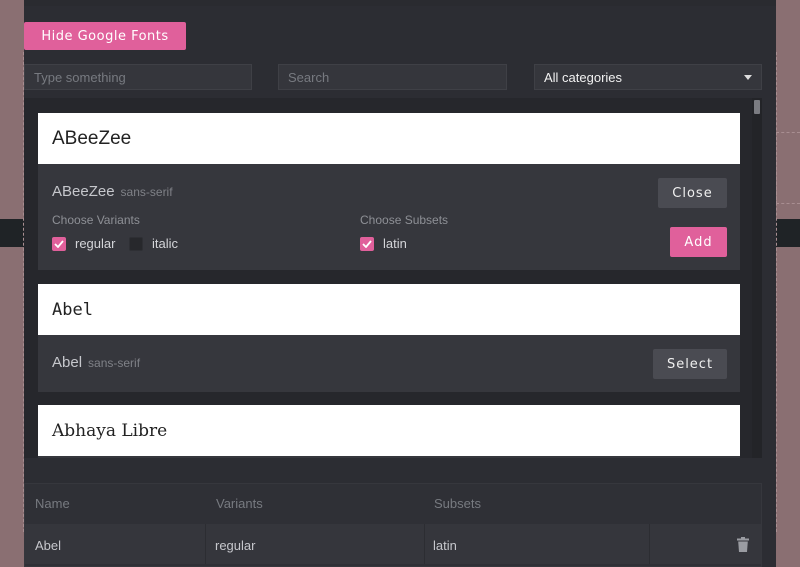  I want to click on cell-name: Abel, so click(48, 545).